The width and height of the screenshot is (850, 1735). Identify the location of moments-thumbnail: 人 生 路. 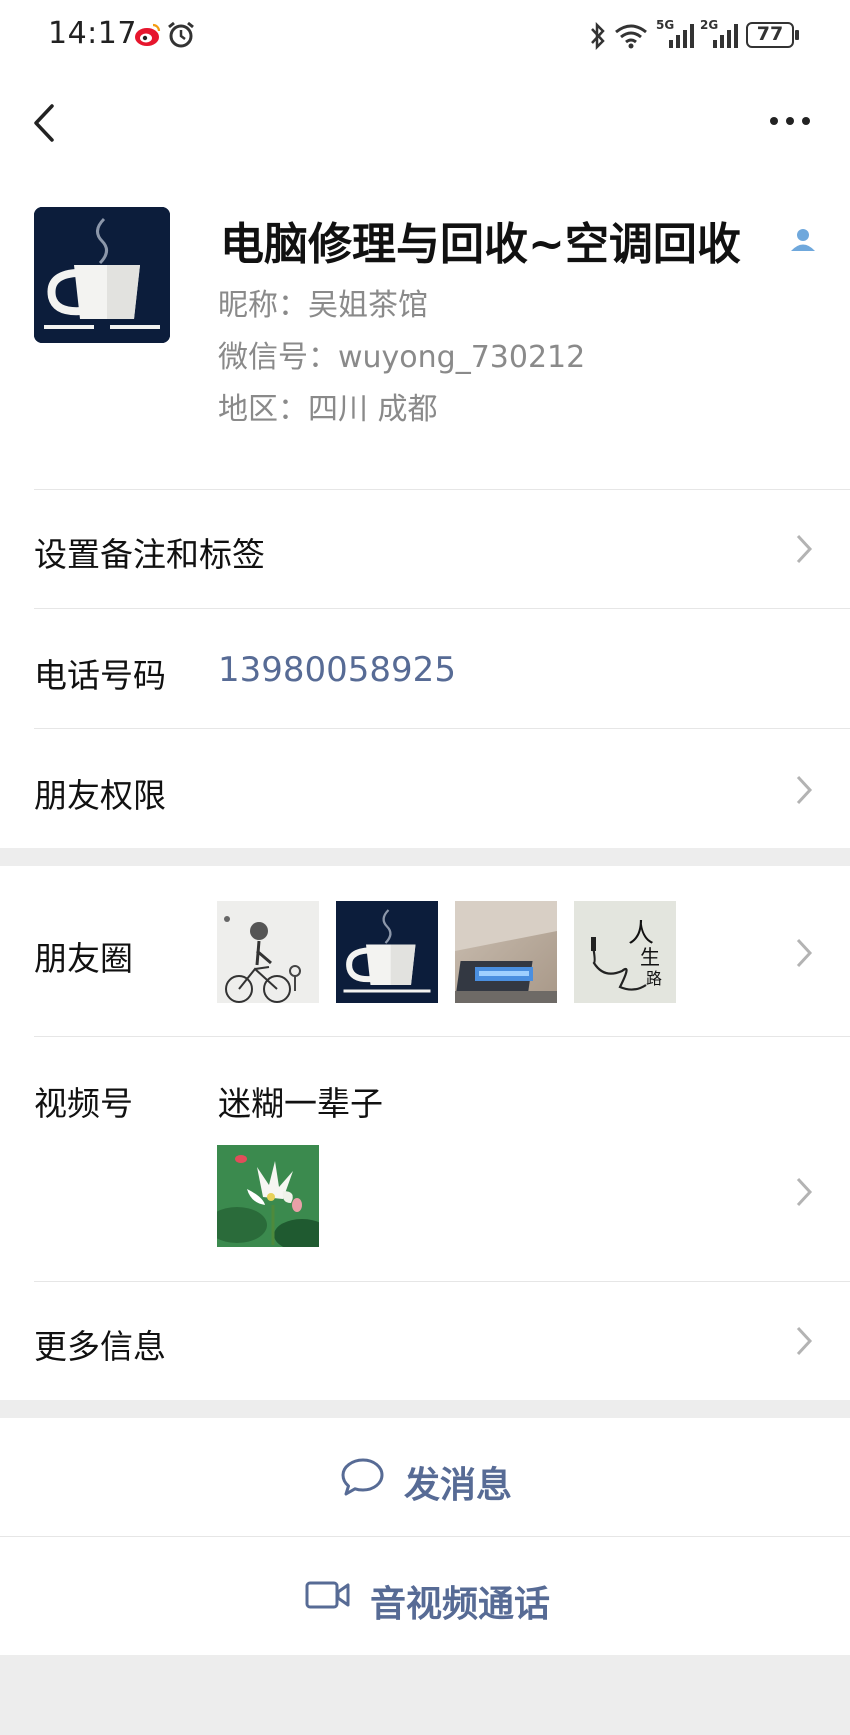
(625, 952).